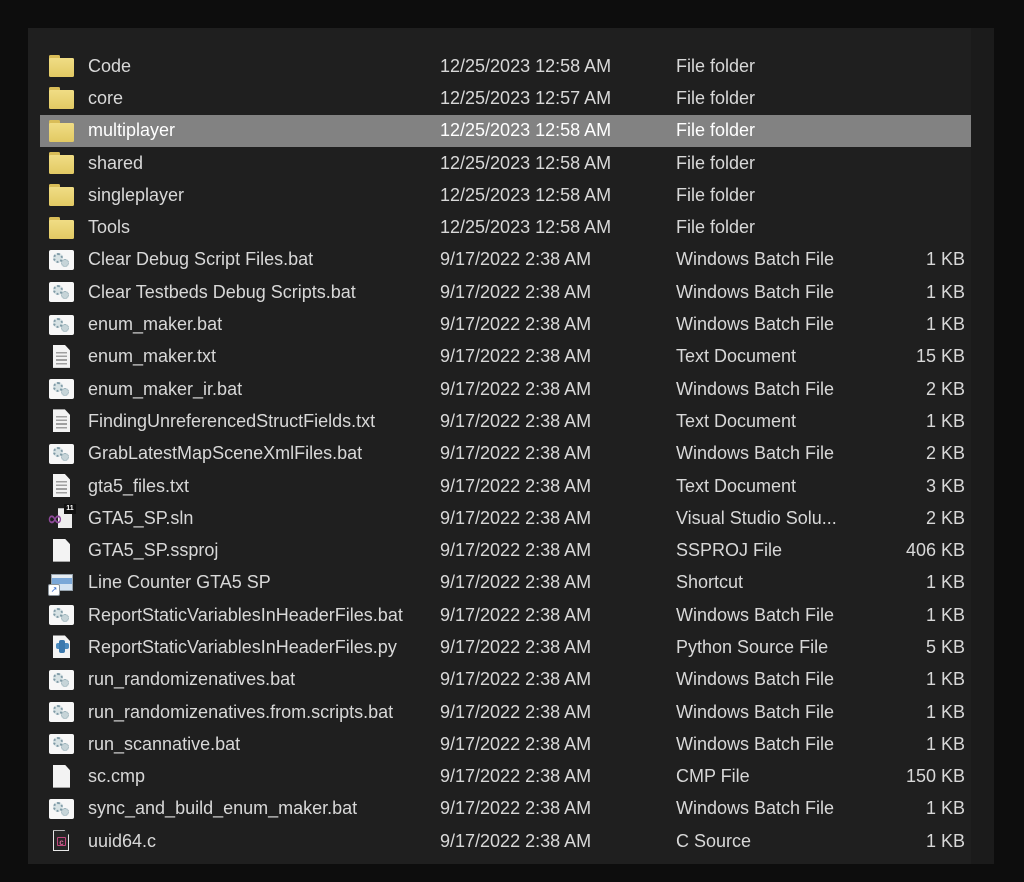 Image resolution: width=1024 pixels, height=882 pixels. What do you see at coordinates (945, 485) in the screenshot?
I see `file-size: 3 KB` at bounding box center [945, 485].